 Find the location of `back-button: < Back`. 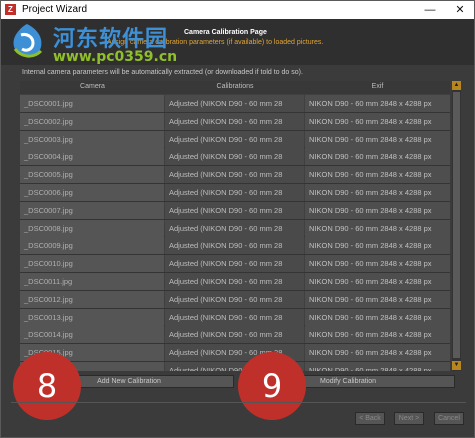

back-button: < Back is located at coordinates (370, 418).